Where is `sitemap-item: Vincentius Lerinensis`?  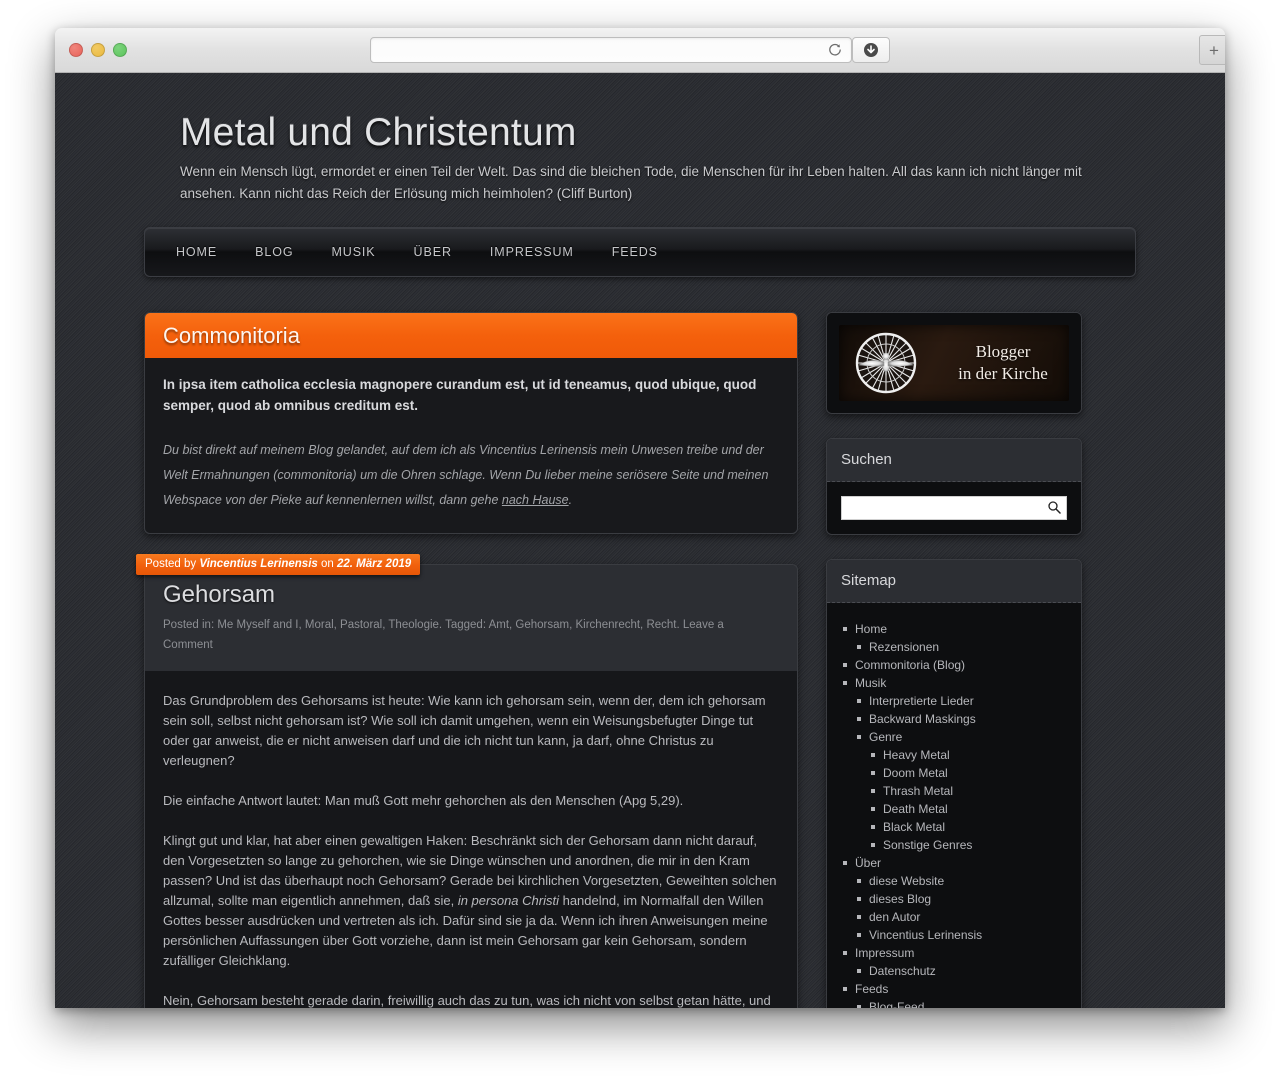
sitemap-item: Vincentius Lerinensis is located at coordinates (961, 935).